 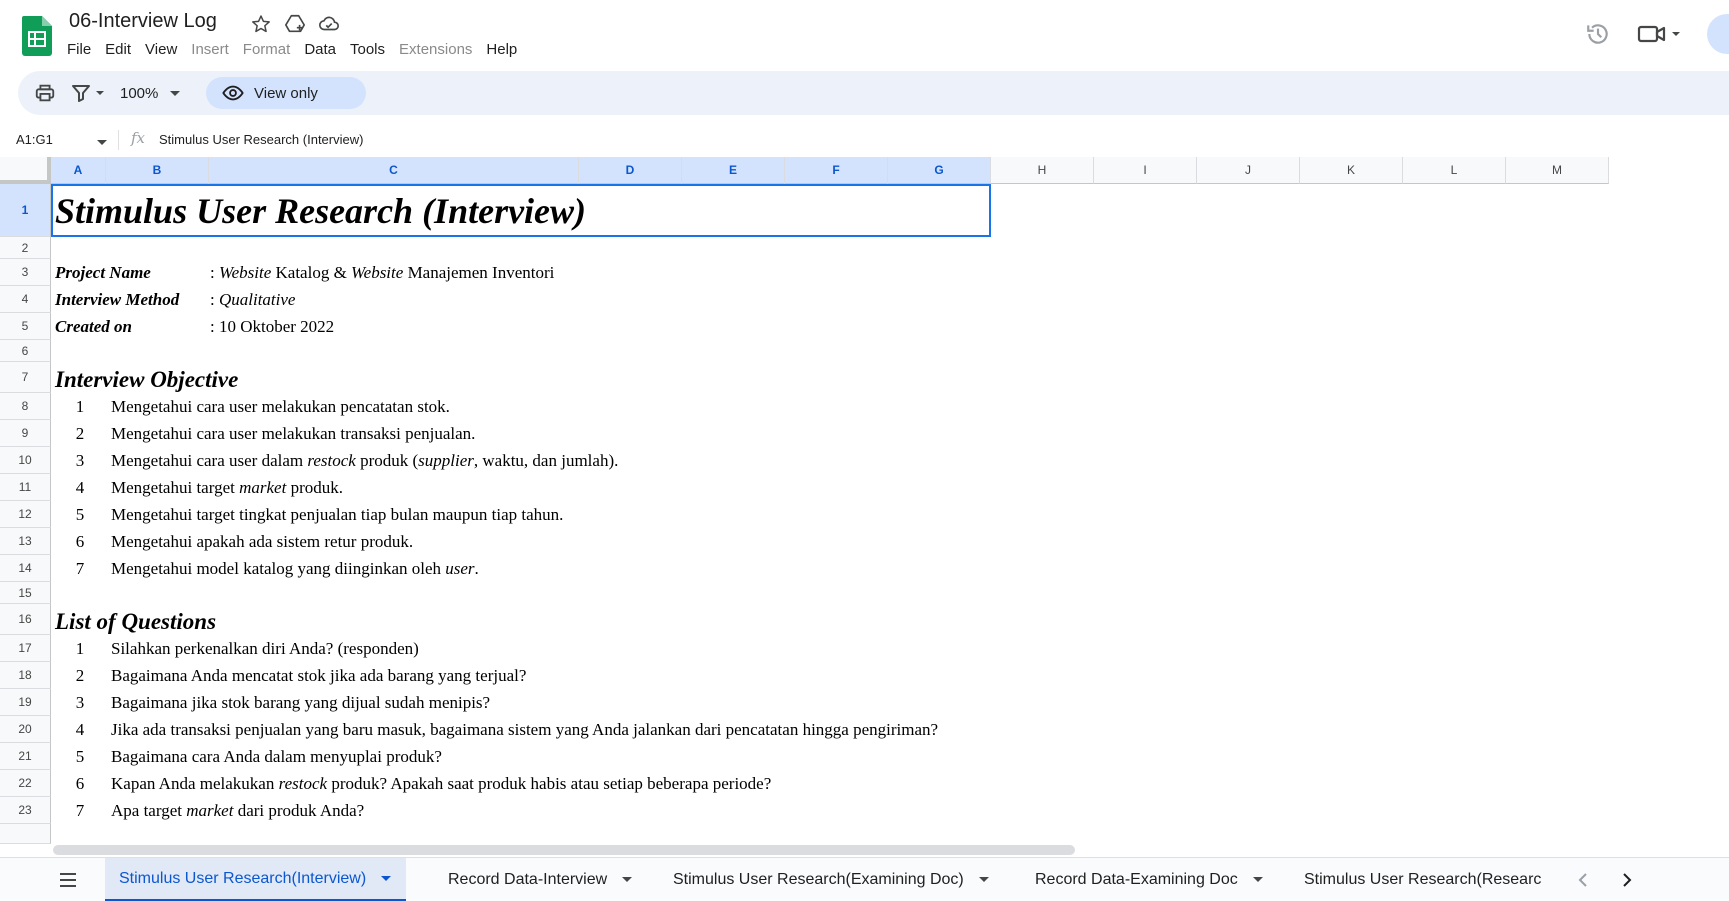 What do you see at coordinates (25, 783) in the screenshot?
I see `row-header-22: 22` at bounding box center [25, 783].